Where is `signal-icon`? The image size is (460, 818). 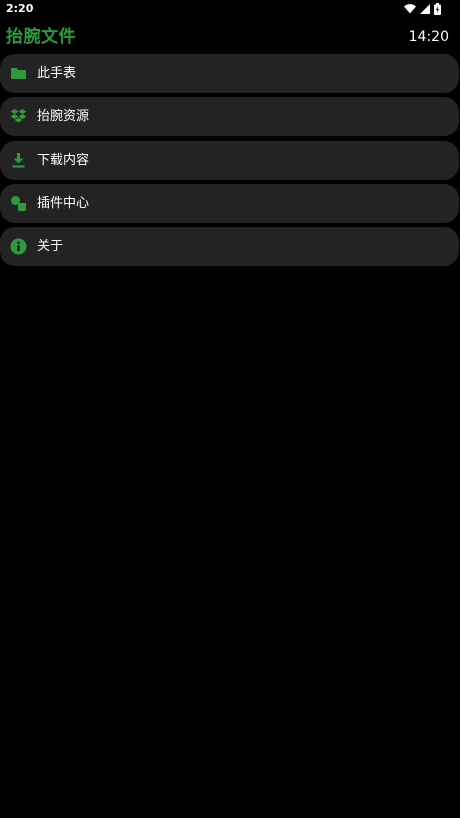 signal-icon is located at coordinates (425, 9).